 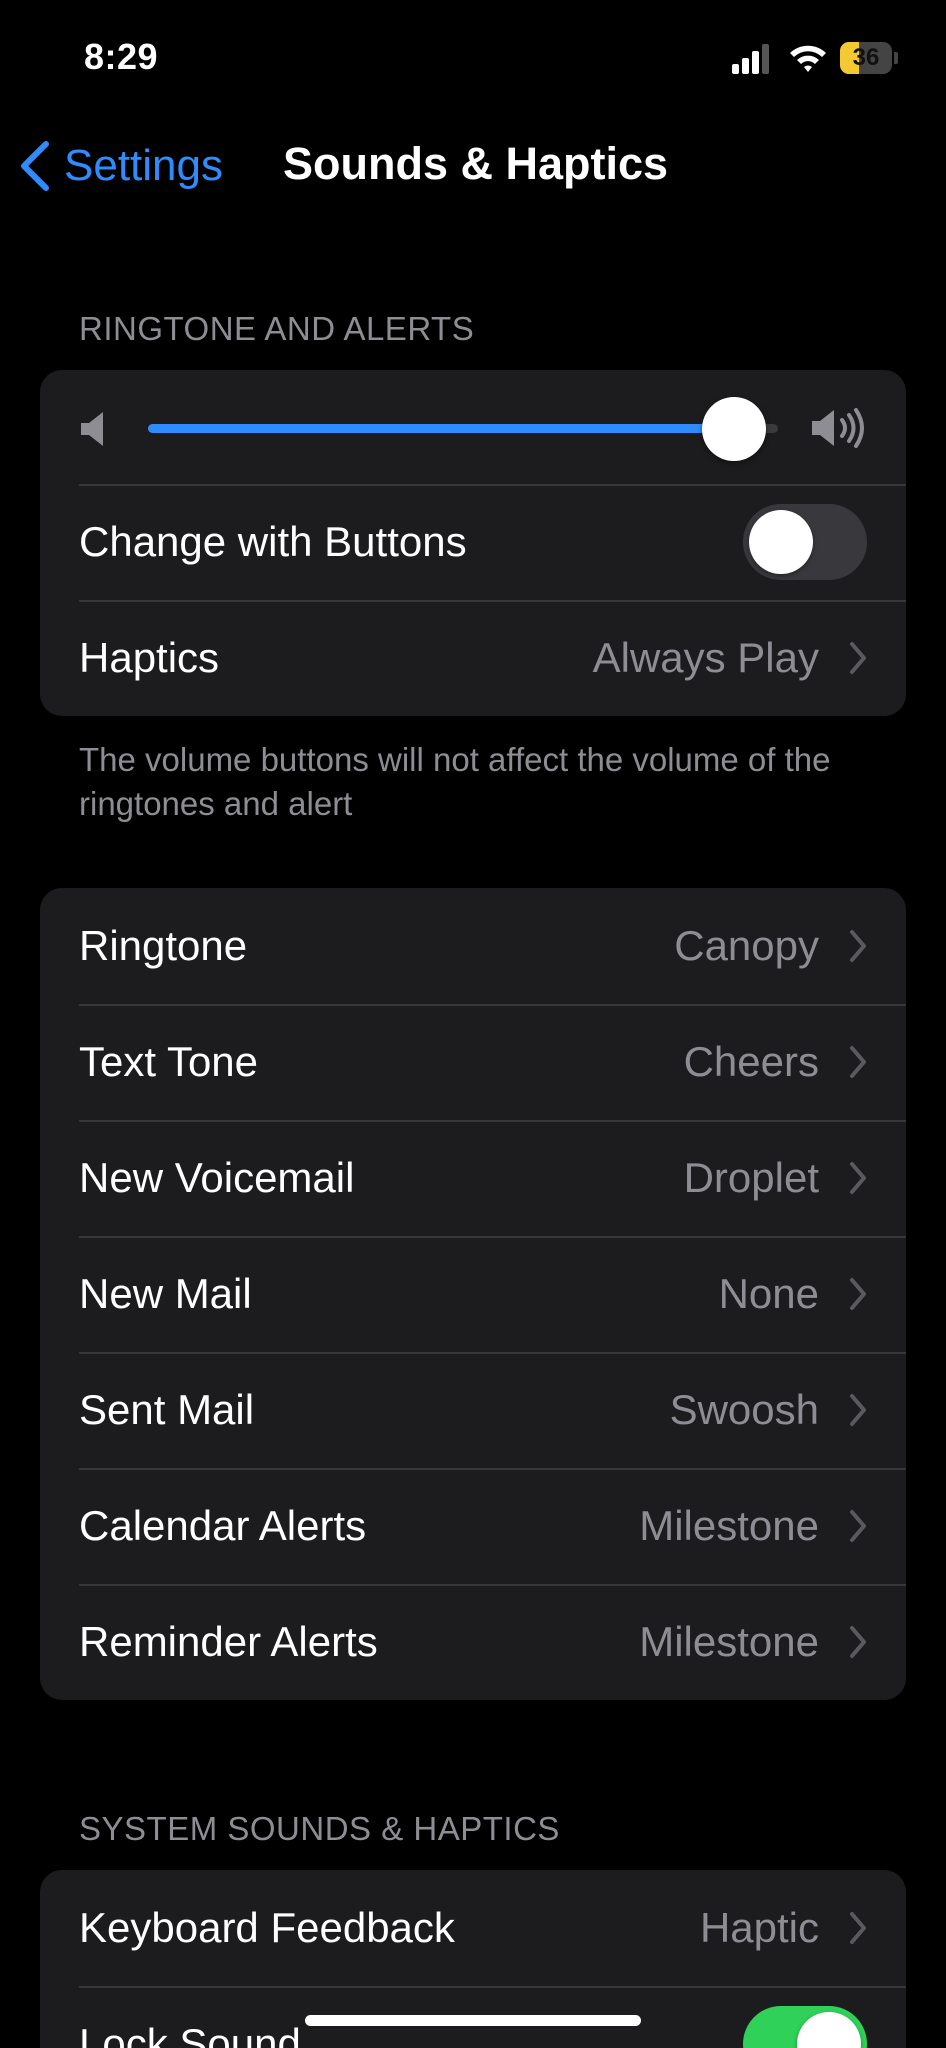 What do you see at coordinates (473, 658) in the screenshot?
I see `haptics-row: Haptics Always Play` at bounding box center [473, 658].